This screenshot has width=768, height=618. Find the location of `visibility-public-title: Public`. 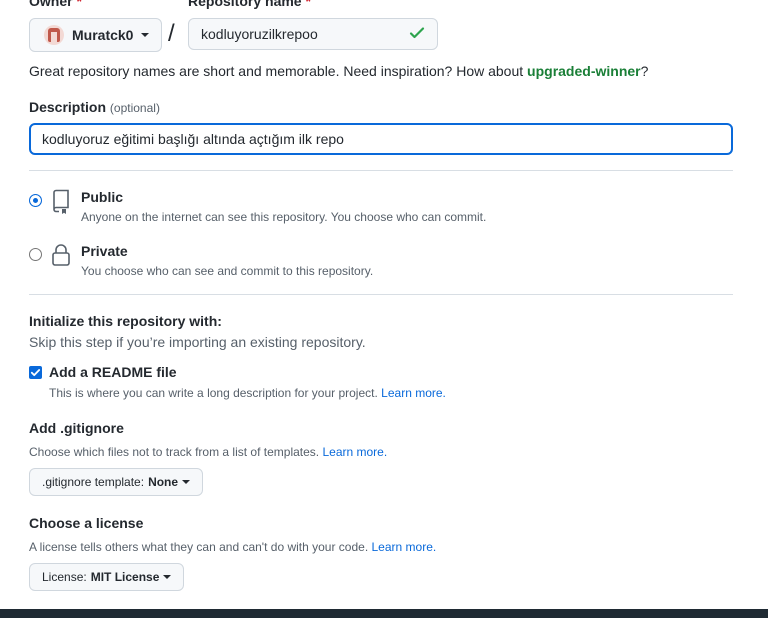

visibility-public-title: Public is located at coordinates (102, 197).